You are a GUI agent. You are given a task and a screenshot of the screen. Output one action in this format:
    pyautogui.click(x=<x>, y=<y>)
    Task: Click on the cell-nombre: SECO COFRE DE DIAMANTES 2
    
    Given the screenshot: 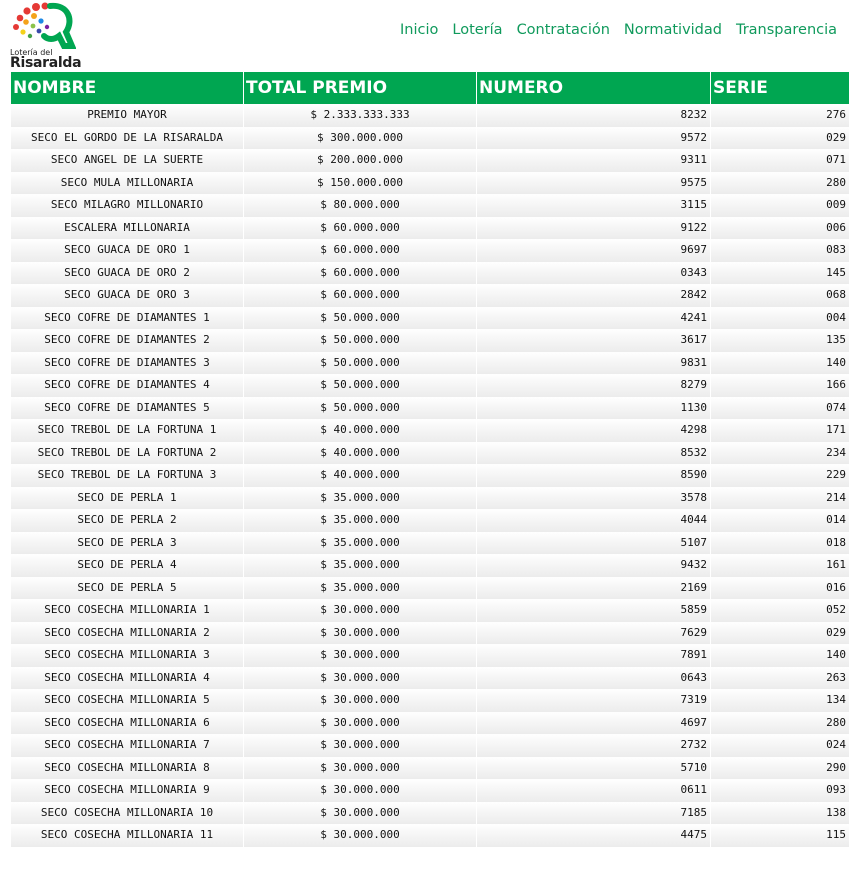 What is the action you would take?
    pyautogui.click(x=127, y=340)
    